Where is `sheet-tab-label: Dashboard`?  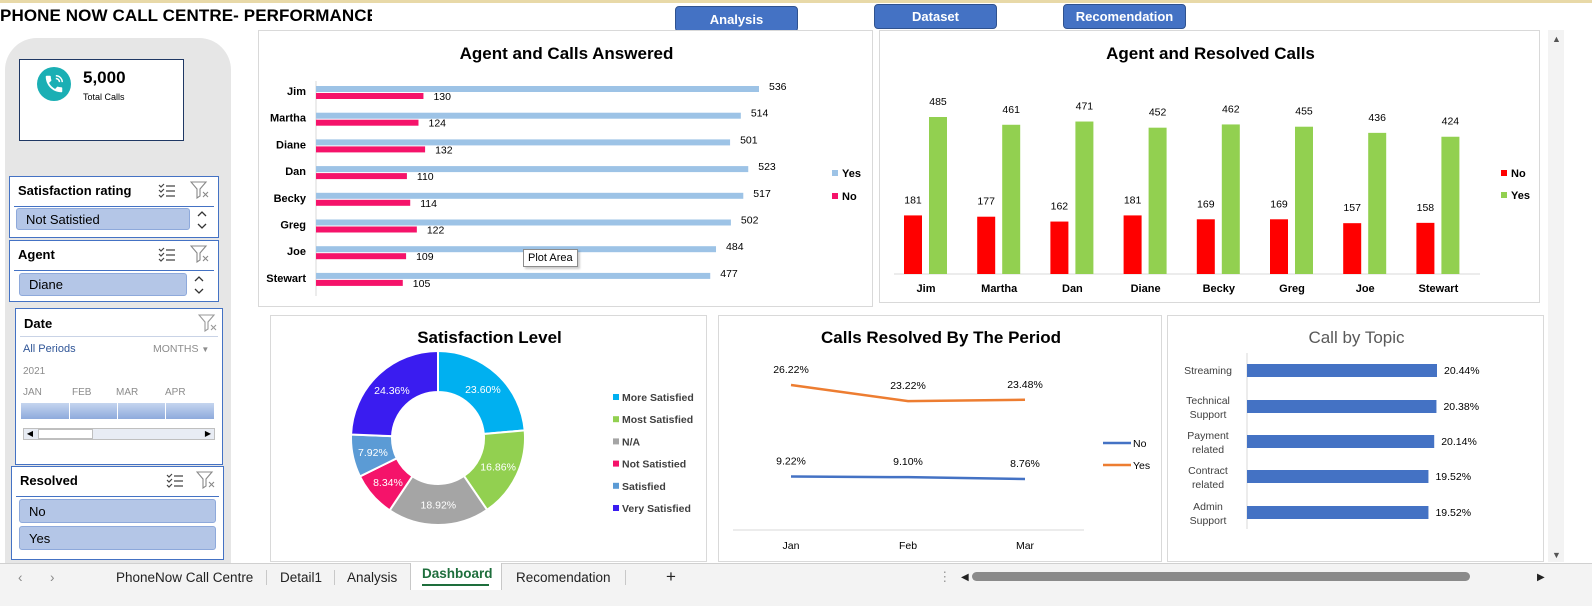 sheet-tab-label: Dashboard is located at coordinates (457, 573).